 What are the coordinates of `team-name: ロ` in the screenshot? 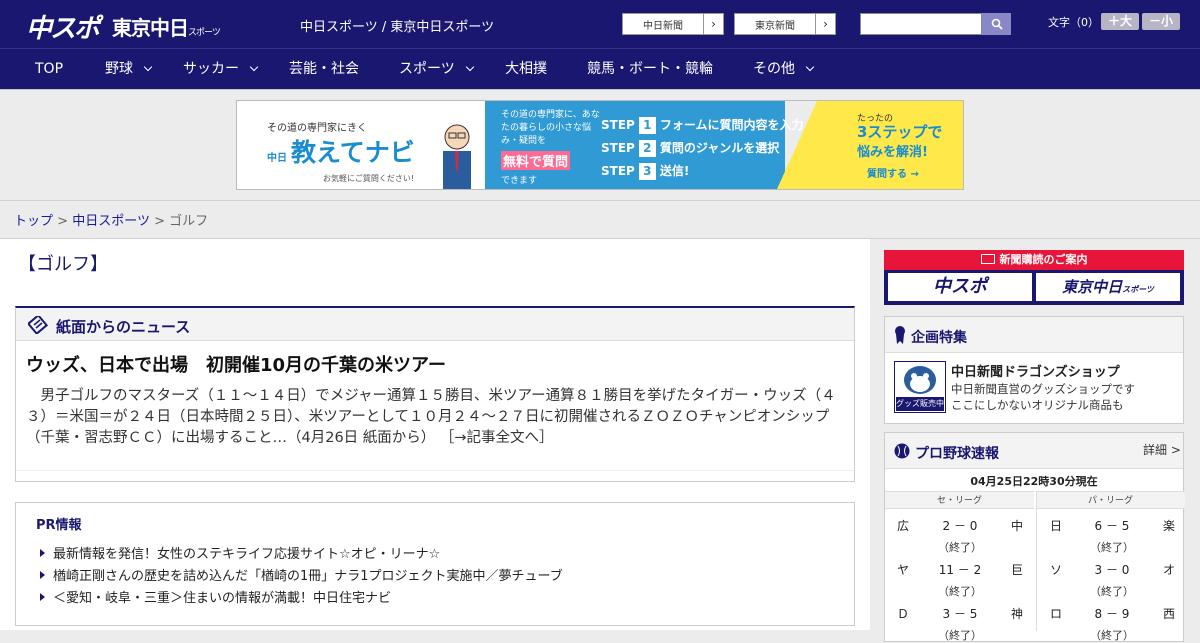 It's located at (1056, 614).